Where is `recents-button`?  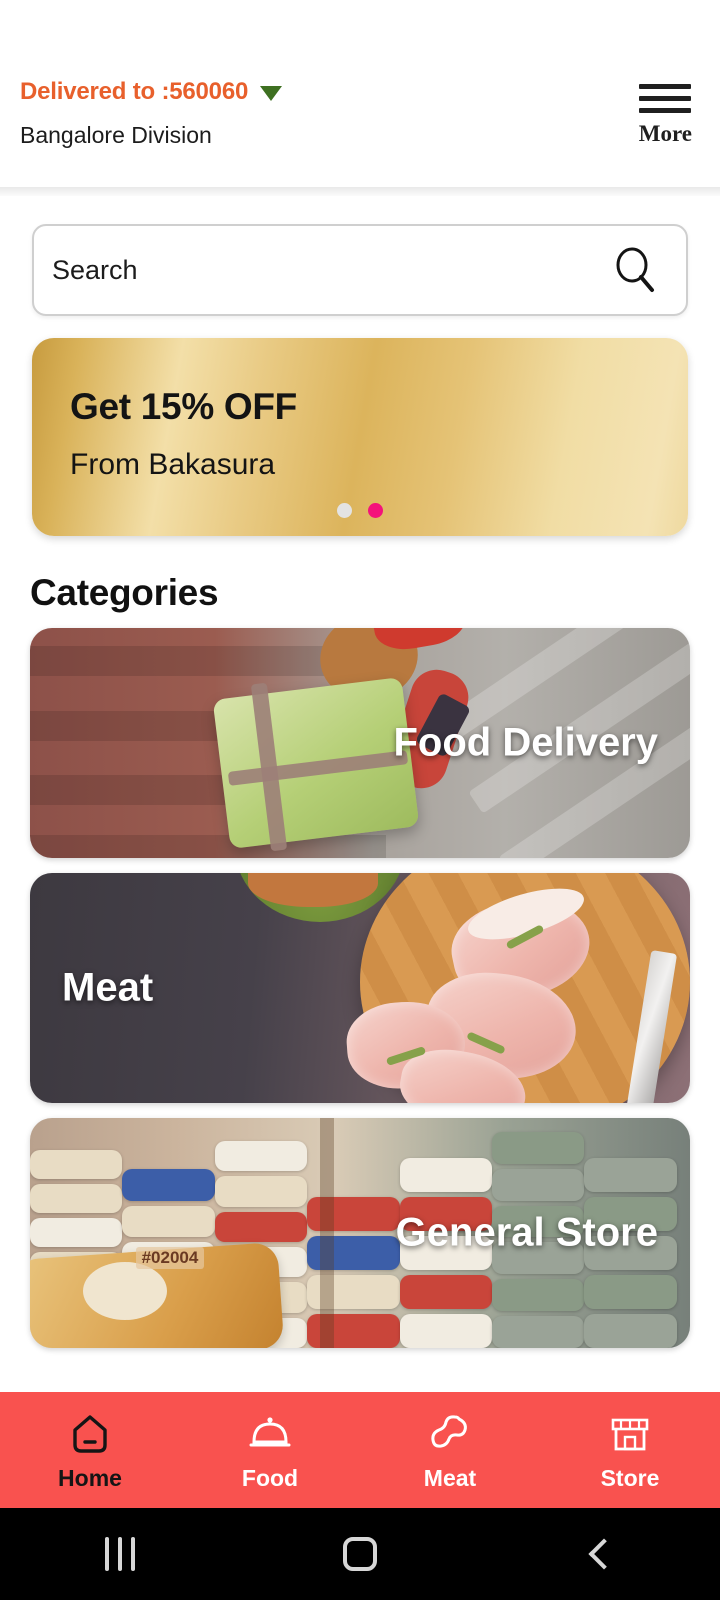
recents-button is located at coordinates (120, 1554).